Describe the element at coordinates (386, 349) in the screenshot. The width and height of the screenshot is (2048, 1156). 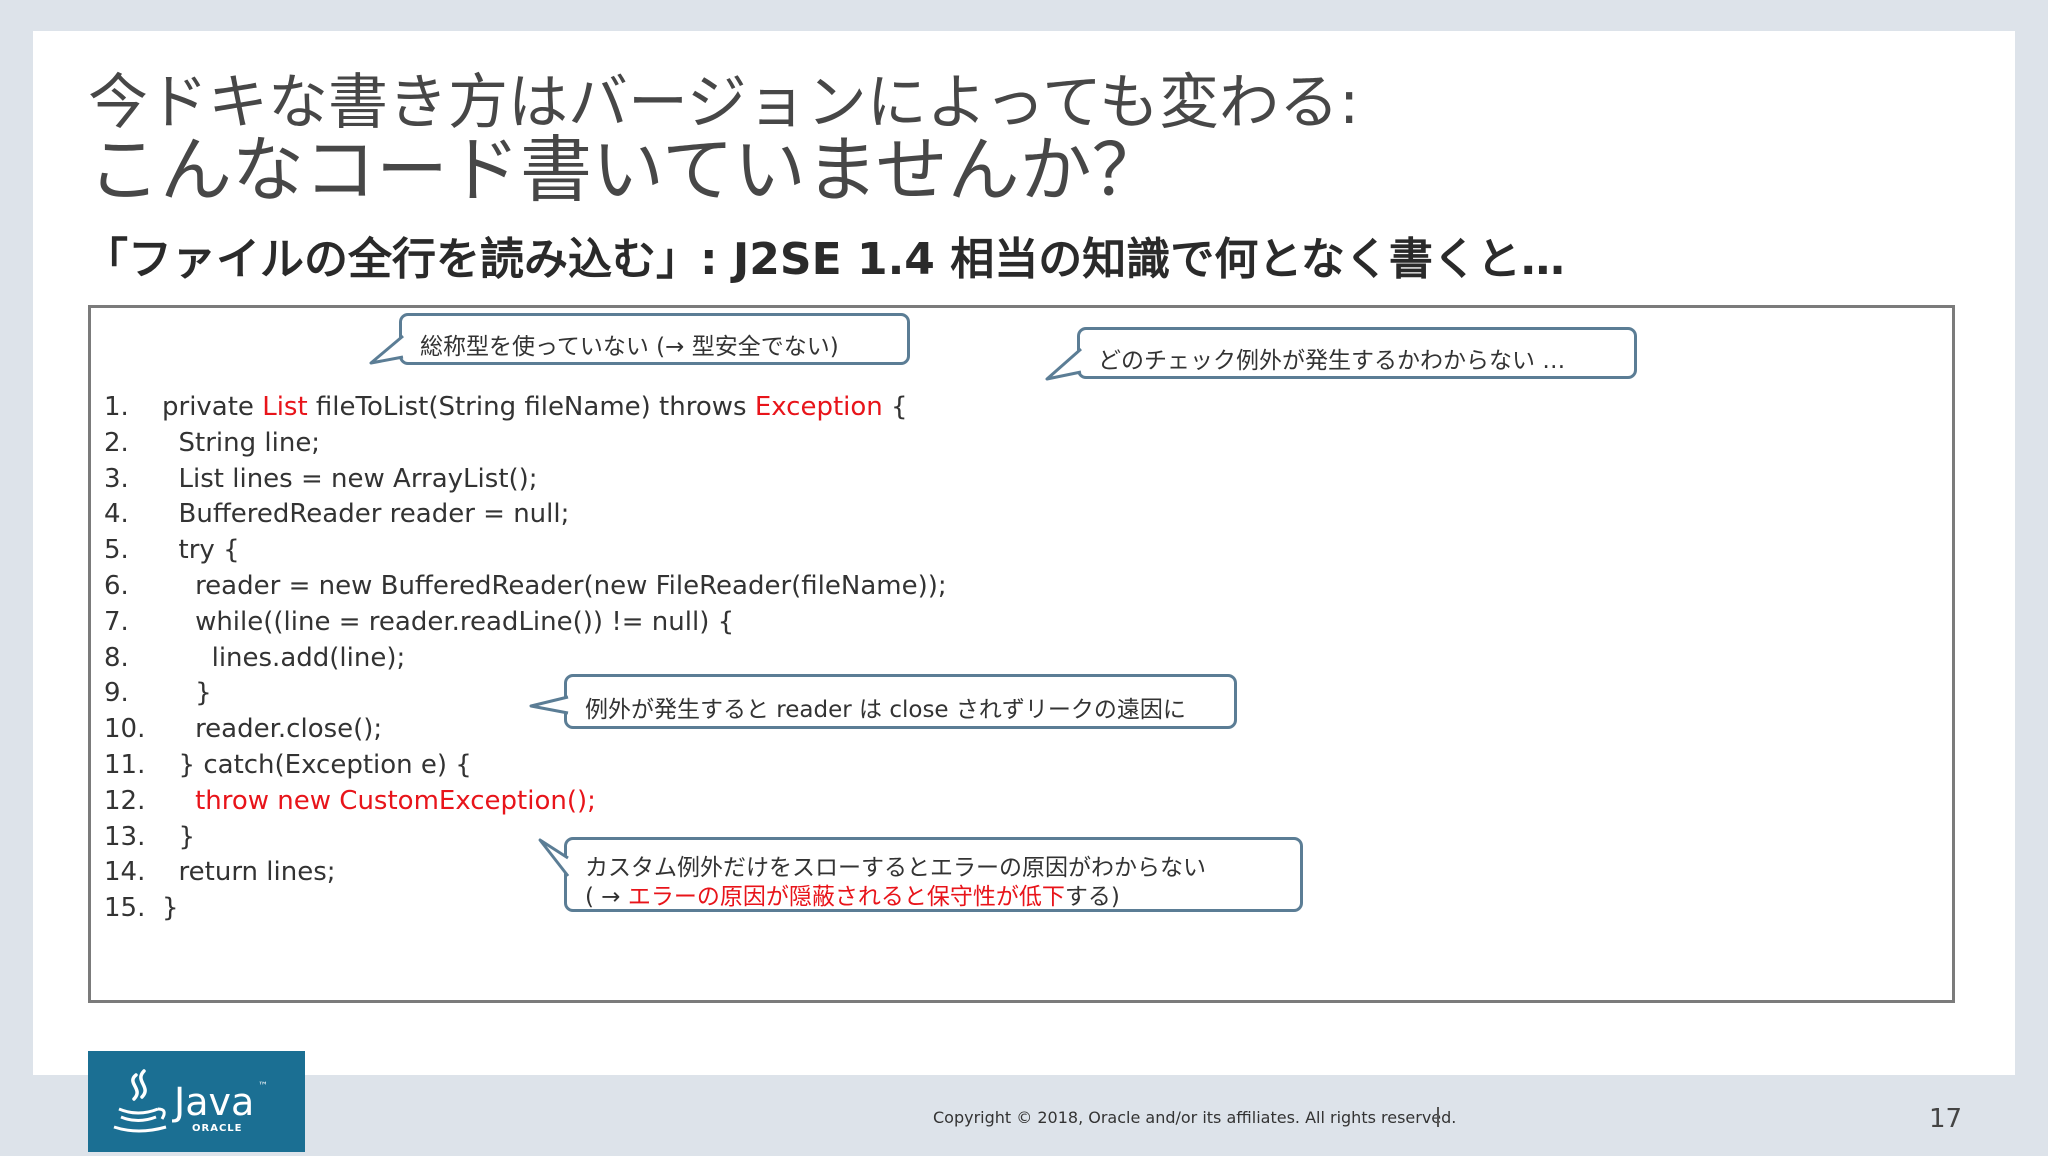
I see `callout-generics-tail` at that location.